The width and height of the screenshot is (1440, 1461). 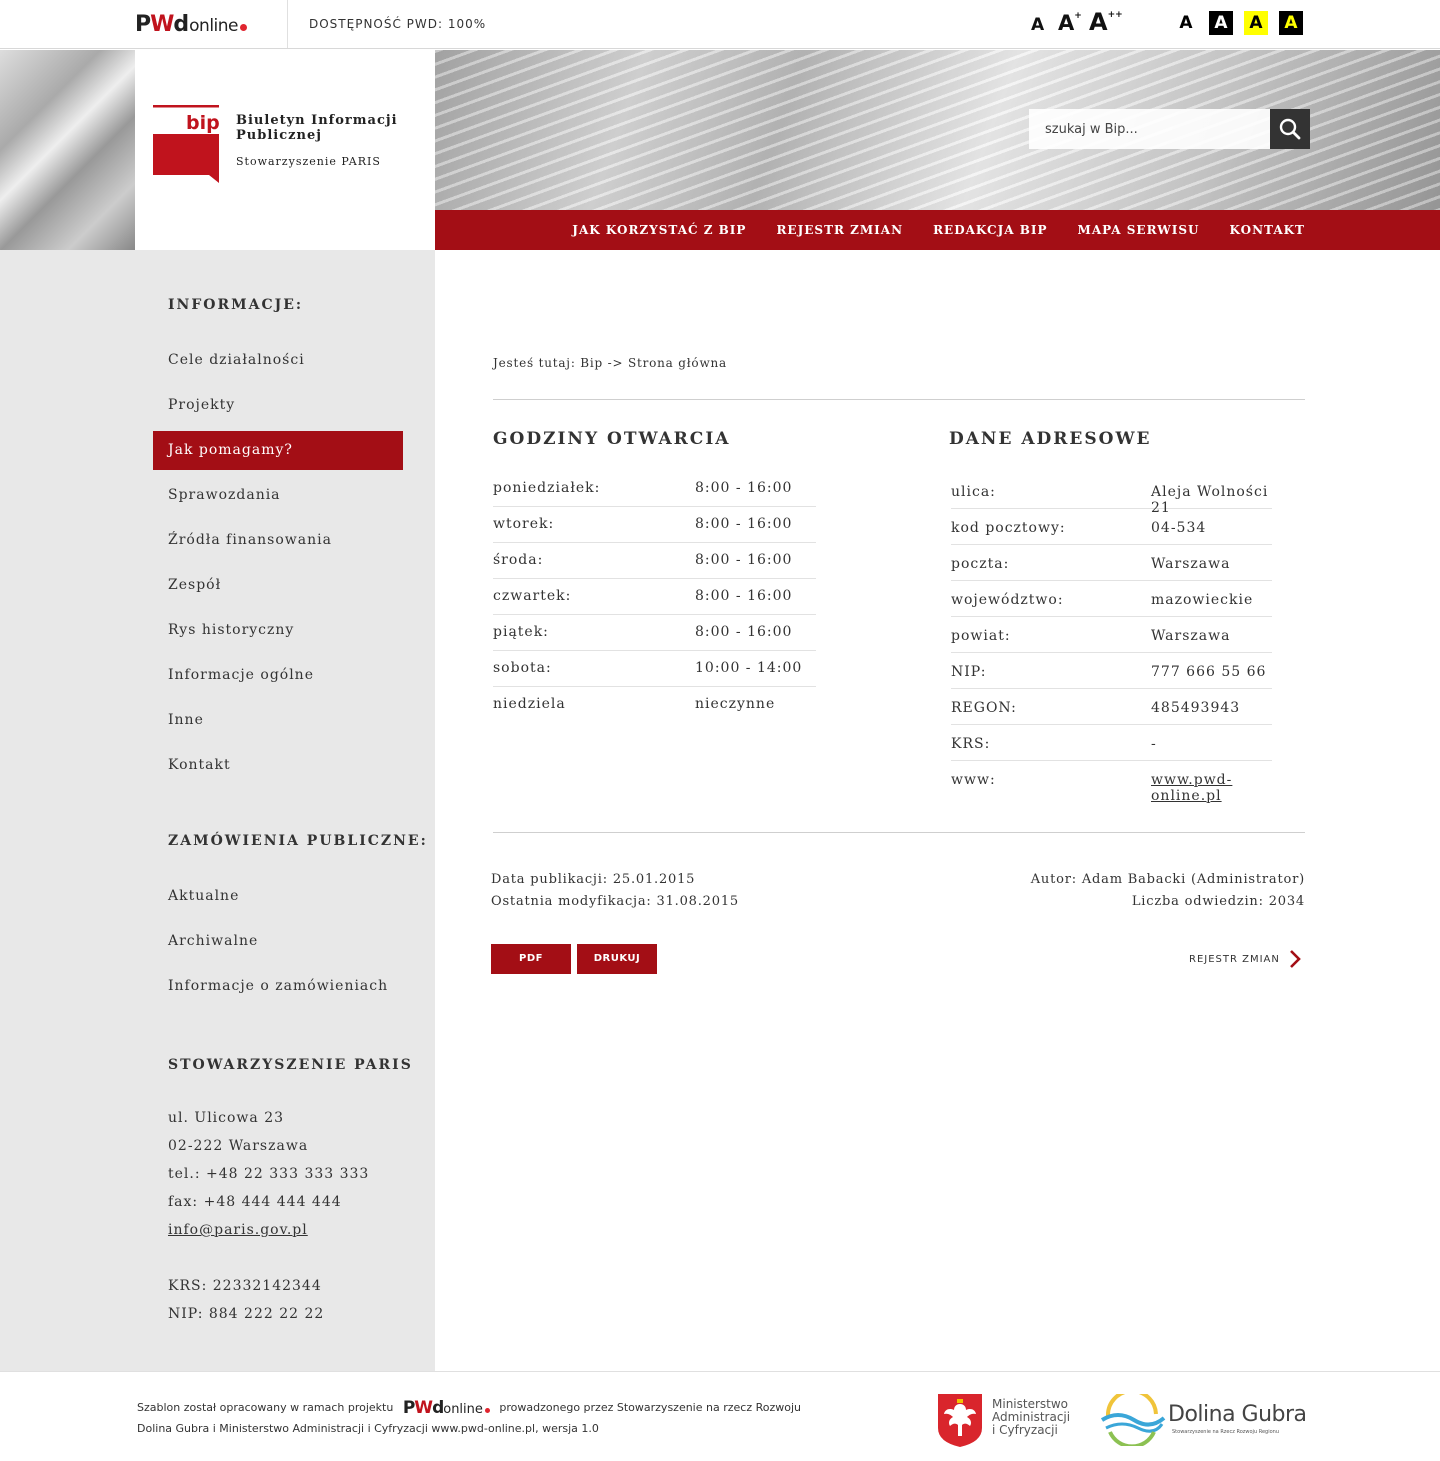 I want to click on footer-pwd-dot, so click(x=487, y=1410).